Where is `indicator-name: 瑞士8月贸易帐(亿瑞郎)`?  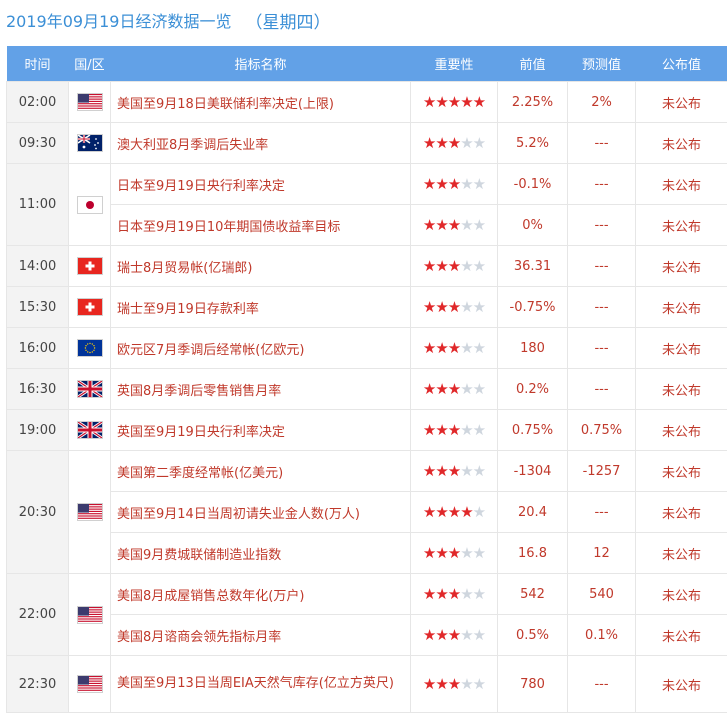 indicator-name: 瑞士8月贸易帐(亿瑞郎) is located at coordinates (260, 266).